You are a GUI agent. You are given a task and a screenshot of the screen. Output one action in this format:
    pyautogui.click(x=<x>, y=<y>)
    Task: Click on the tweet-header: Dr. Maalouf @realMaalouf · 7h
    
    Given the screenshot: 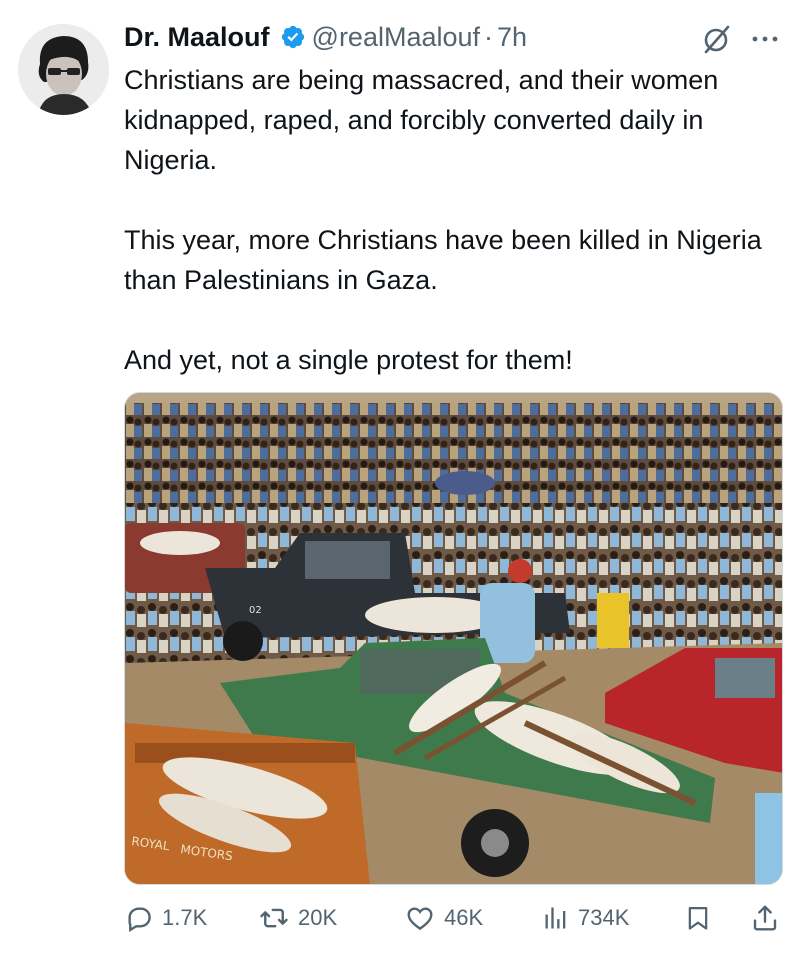 What is the action you would take?
    pyautogui.click(x=454, y=37)
    